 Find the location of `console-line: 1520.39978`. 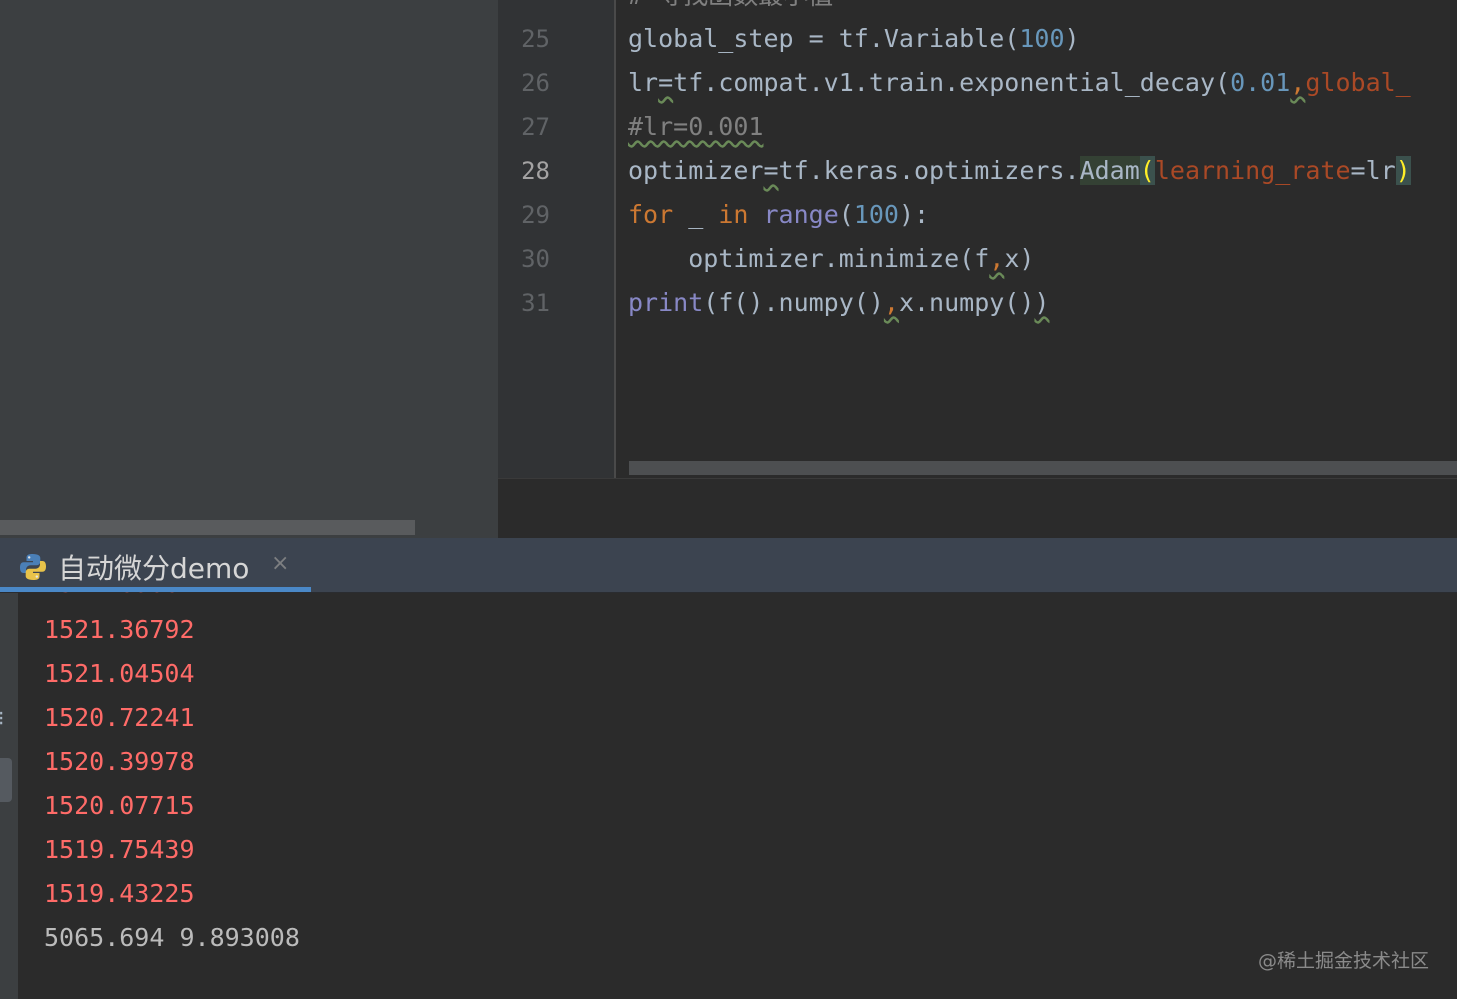

console-line: 1520.39978 is located at coordinates (119, 761).